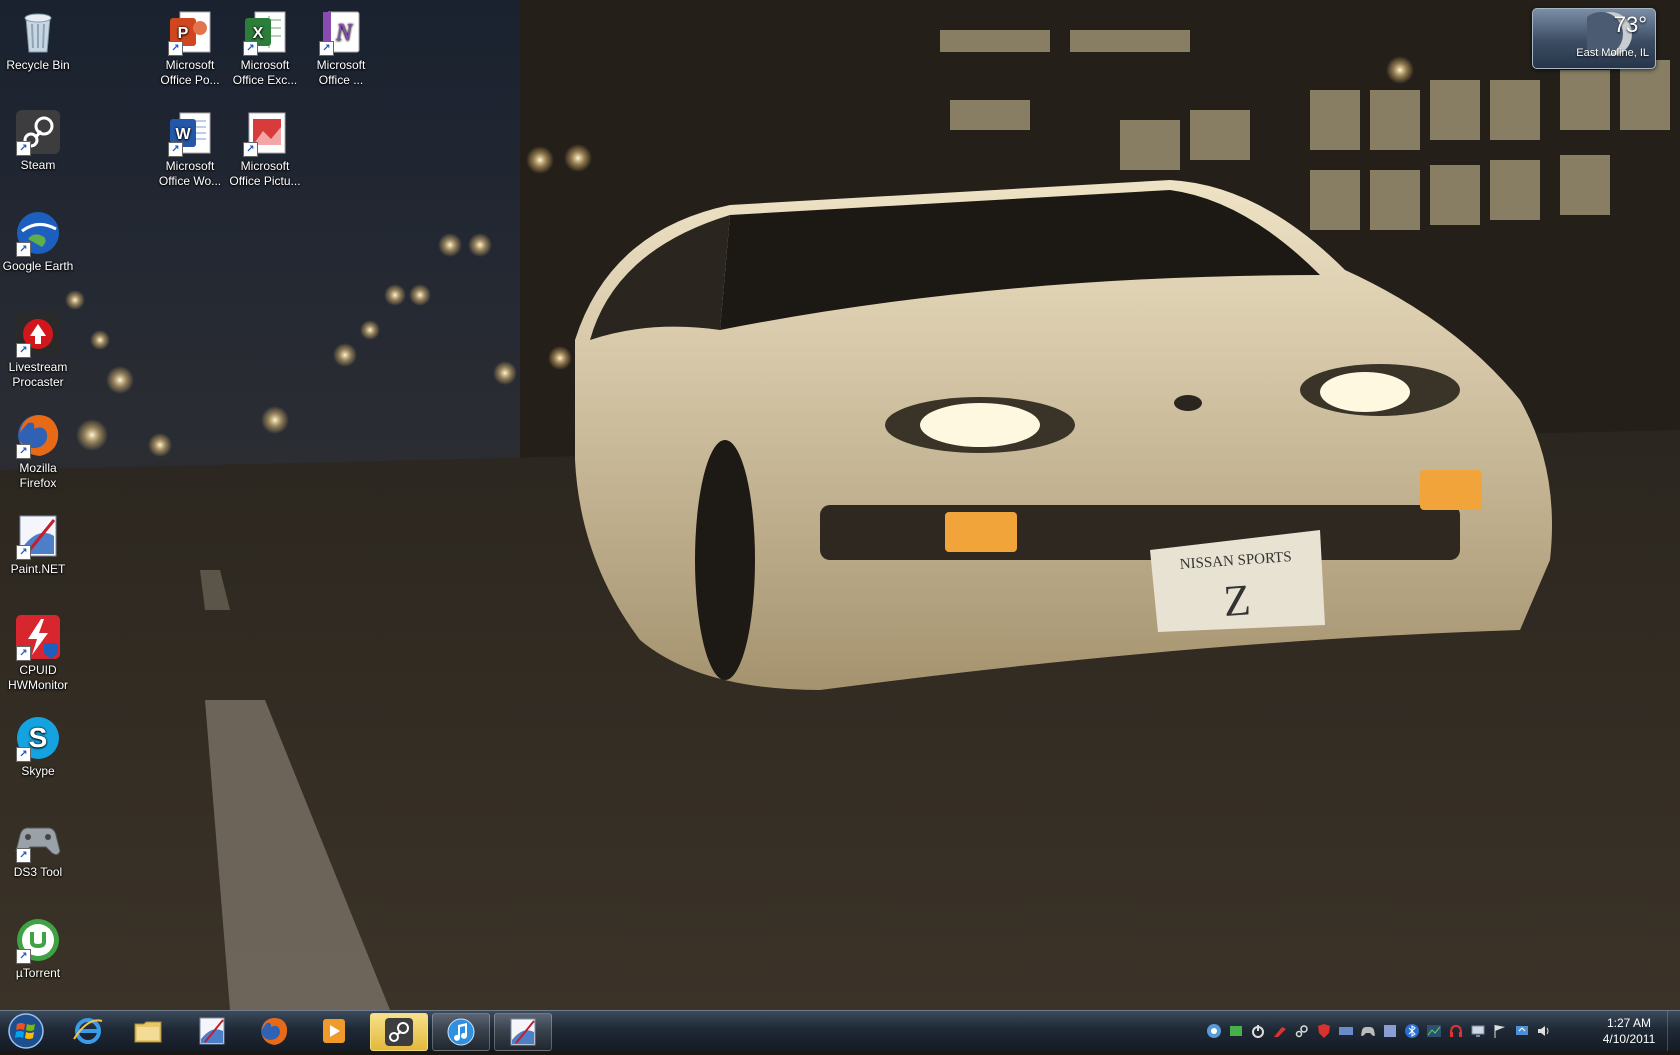 The image size is (1680, 1055). Describe the element at coordinates (1379, 1031) in the screenshot. I see `system-tray` at that location.